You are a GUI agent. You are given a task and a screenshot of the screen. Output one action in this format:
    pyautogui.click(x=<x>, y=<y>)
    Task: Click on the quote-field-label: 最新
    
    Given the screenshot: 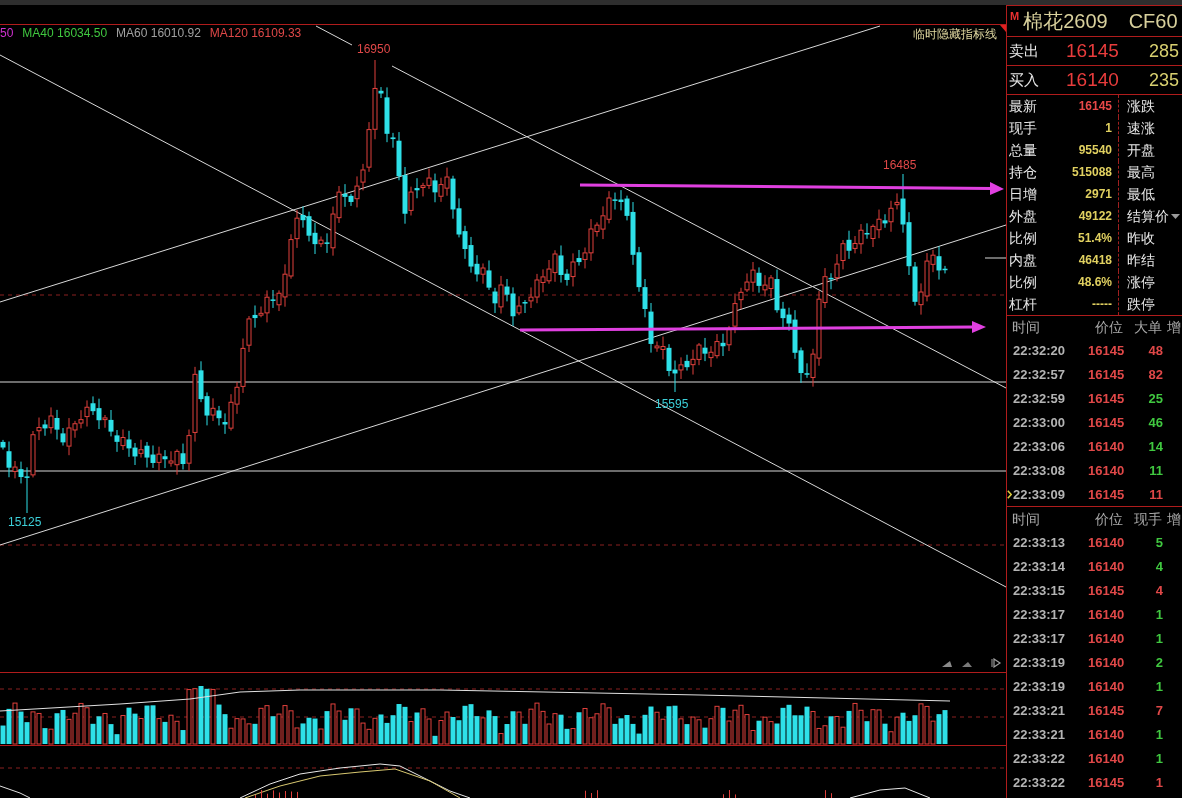 What is the action you would take?
    pyautogui.click(x=1023, y=106)
    